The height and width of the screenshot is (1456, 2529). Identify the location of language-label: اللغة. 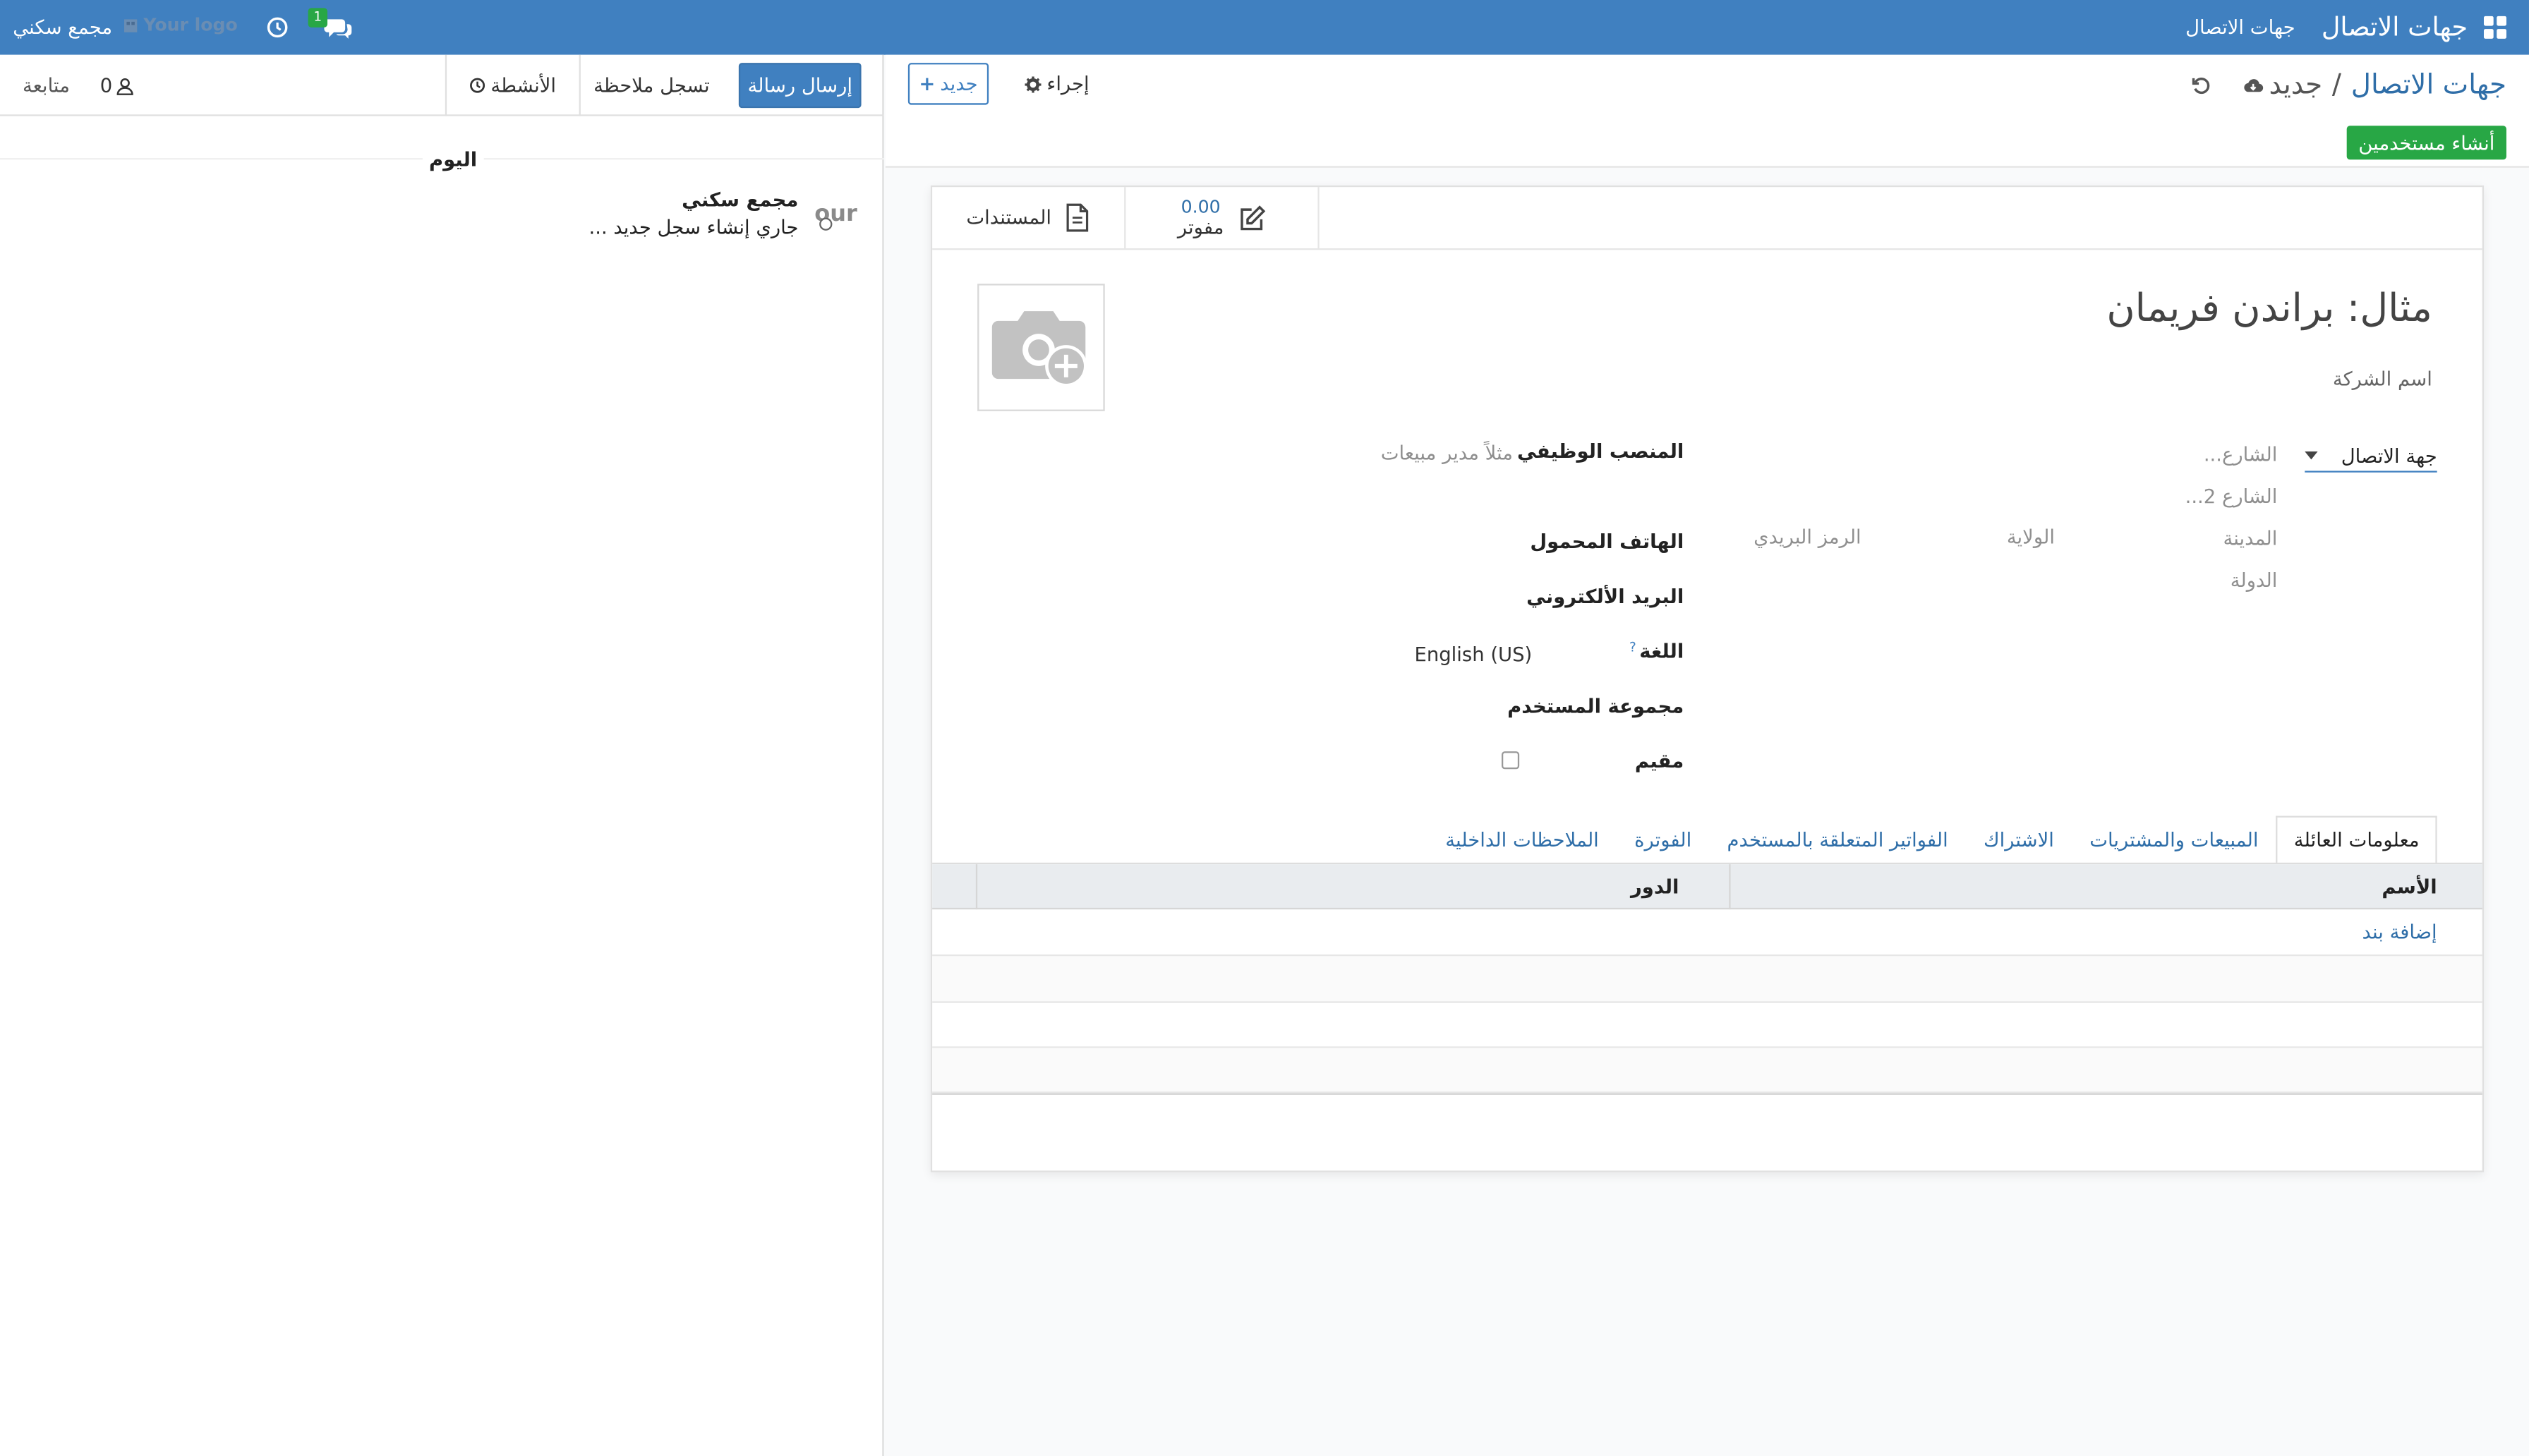
(1661, 651).